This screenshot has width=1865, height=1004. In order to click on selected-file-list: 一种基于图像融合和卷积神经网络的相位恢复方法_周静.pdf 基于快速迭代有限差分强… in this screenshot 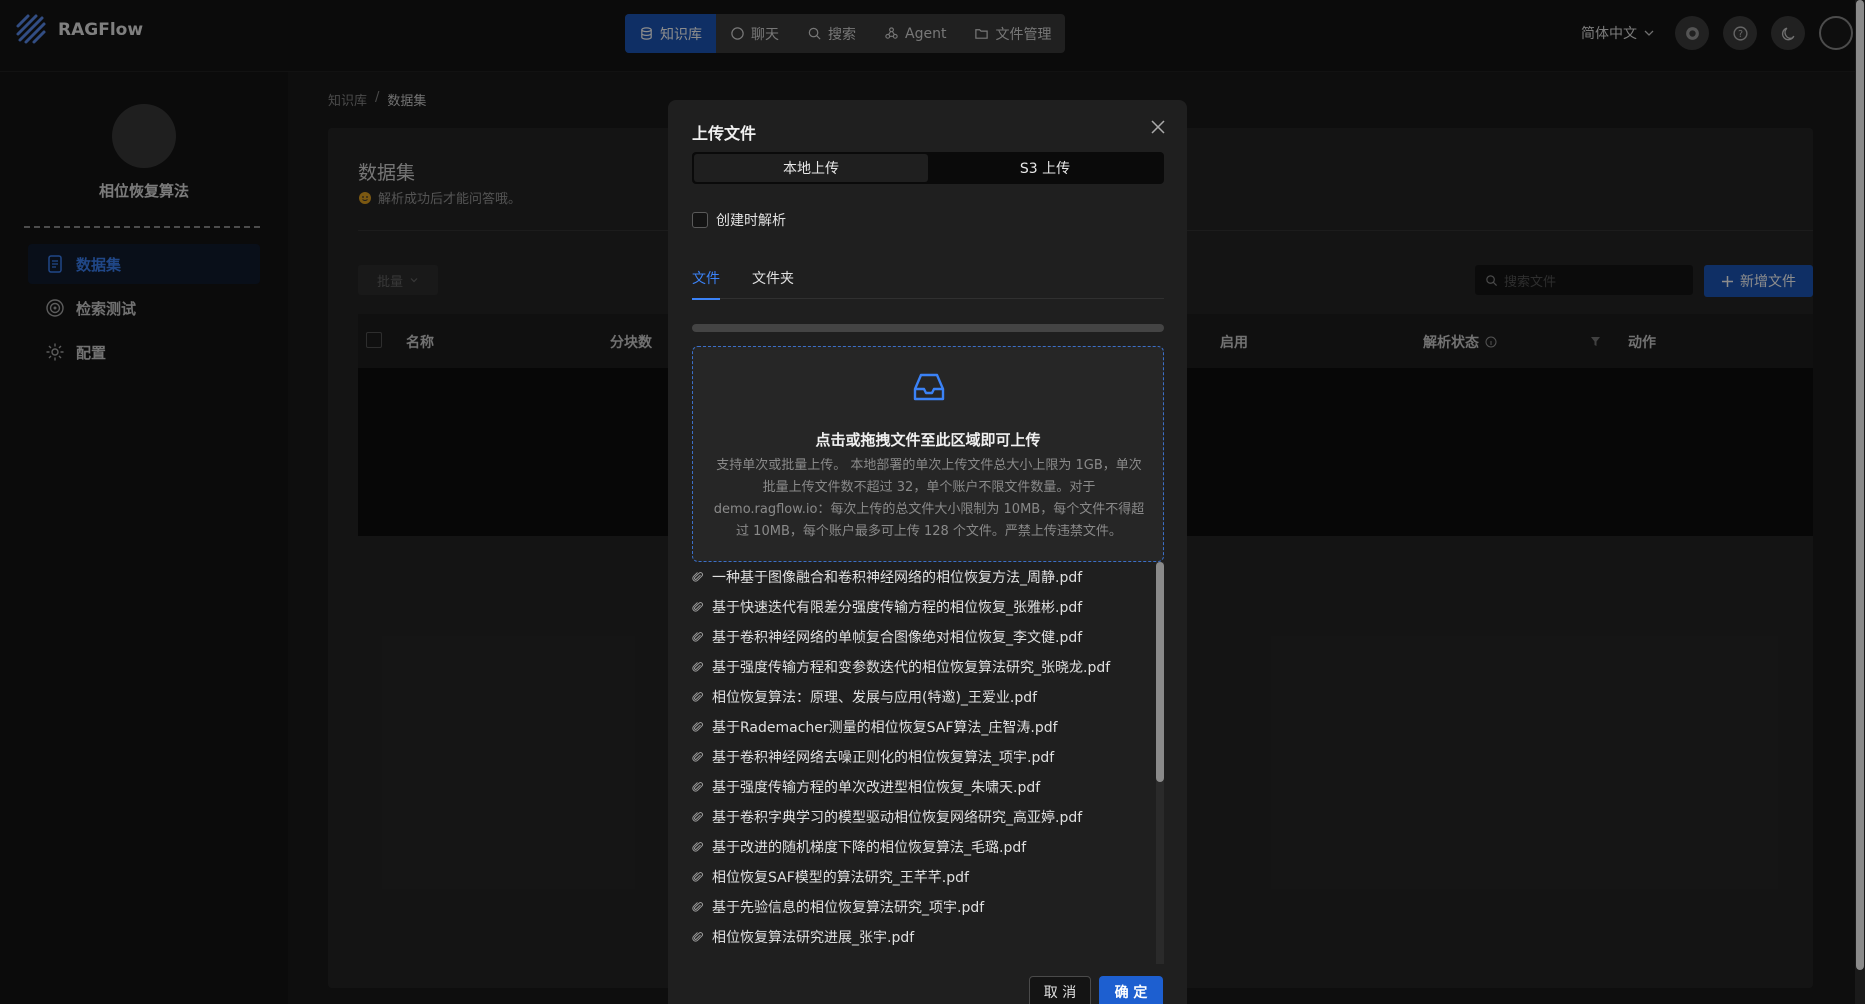, I will do `click(928, 763)`.